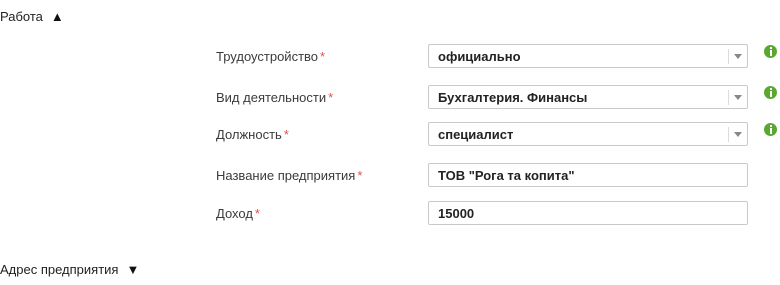 Image resolution: width=780 pixels, height=285 pixels. What do you see at coordinates (289, 175) in the screenshot?
I see `field-label-company-name: Название предприятия *` at bounding box center [289, 175].